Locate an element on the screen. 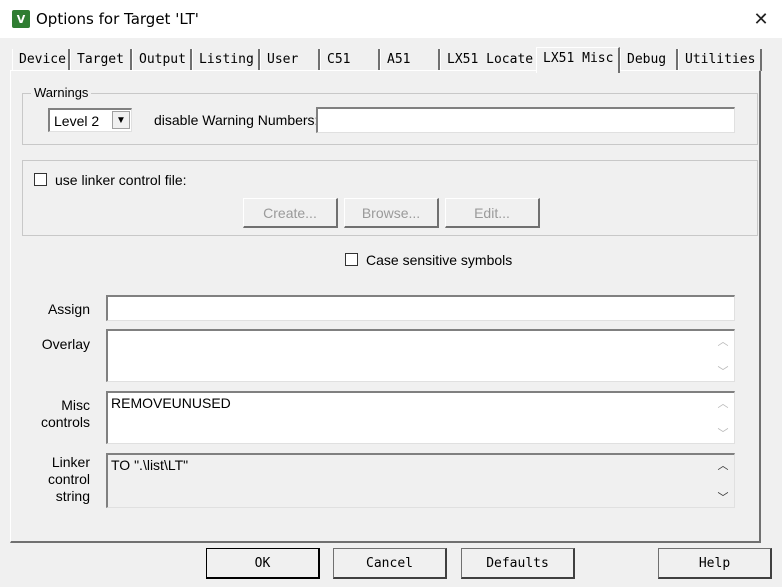 The height and width of the screenshot is (587, 782). tab-a51: A51 is located at coordinates (410, 60).